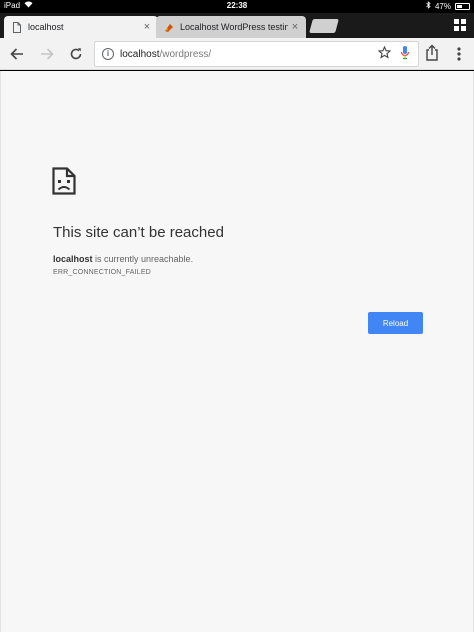  What do you see at coordinates (406, 54) in the screenshot?
I see `microphone-icon` at bounding box center [406, 54].